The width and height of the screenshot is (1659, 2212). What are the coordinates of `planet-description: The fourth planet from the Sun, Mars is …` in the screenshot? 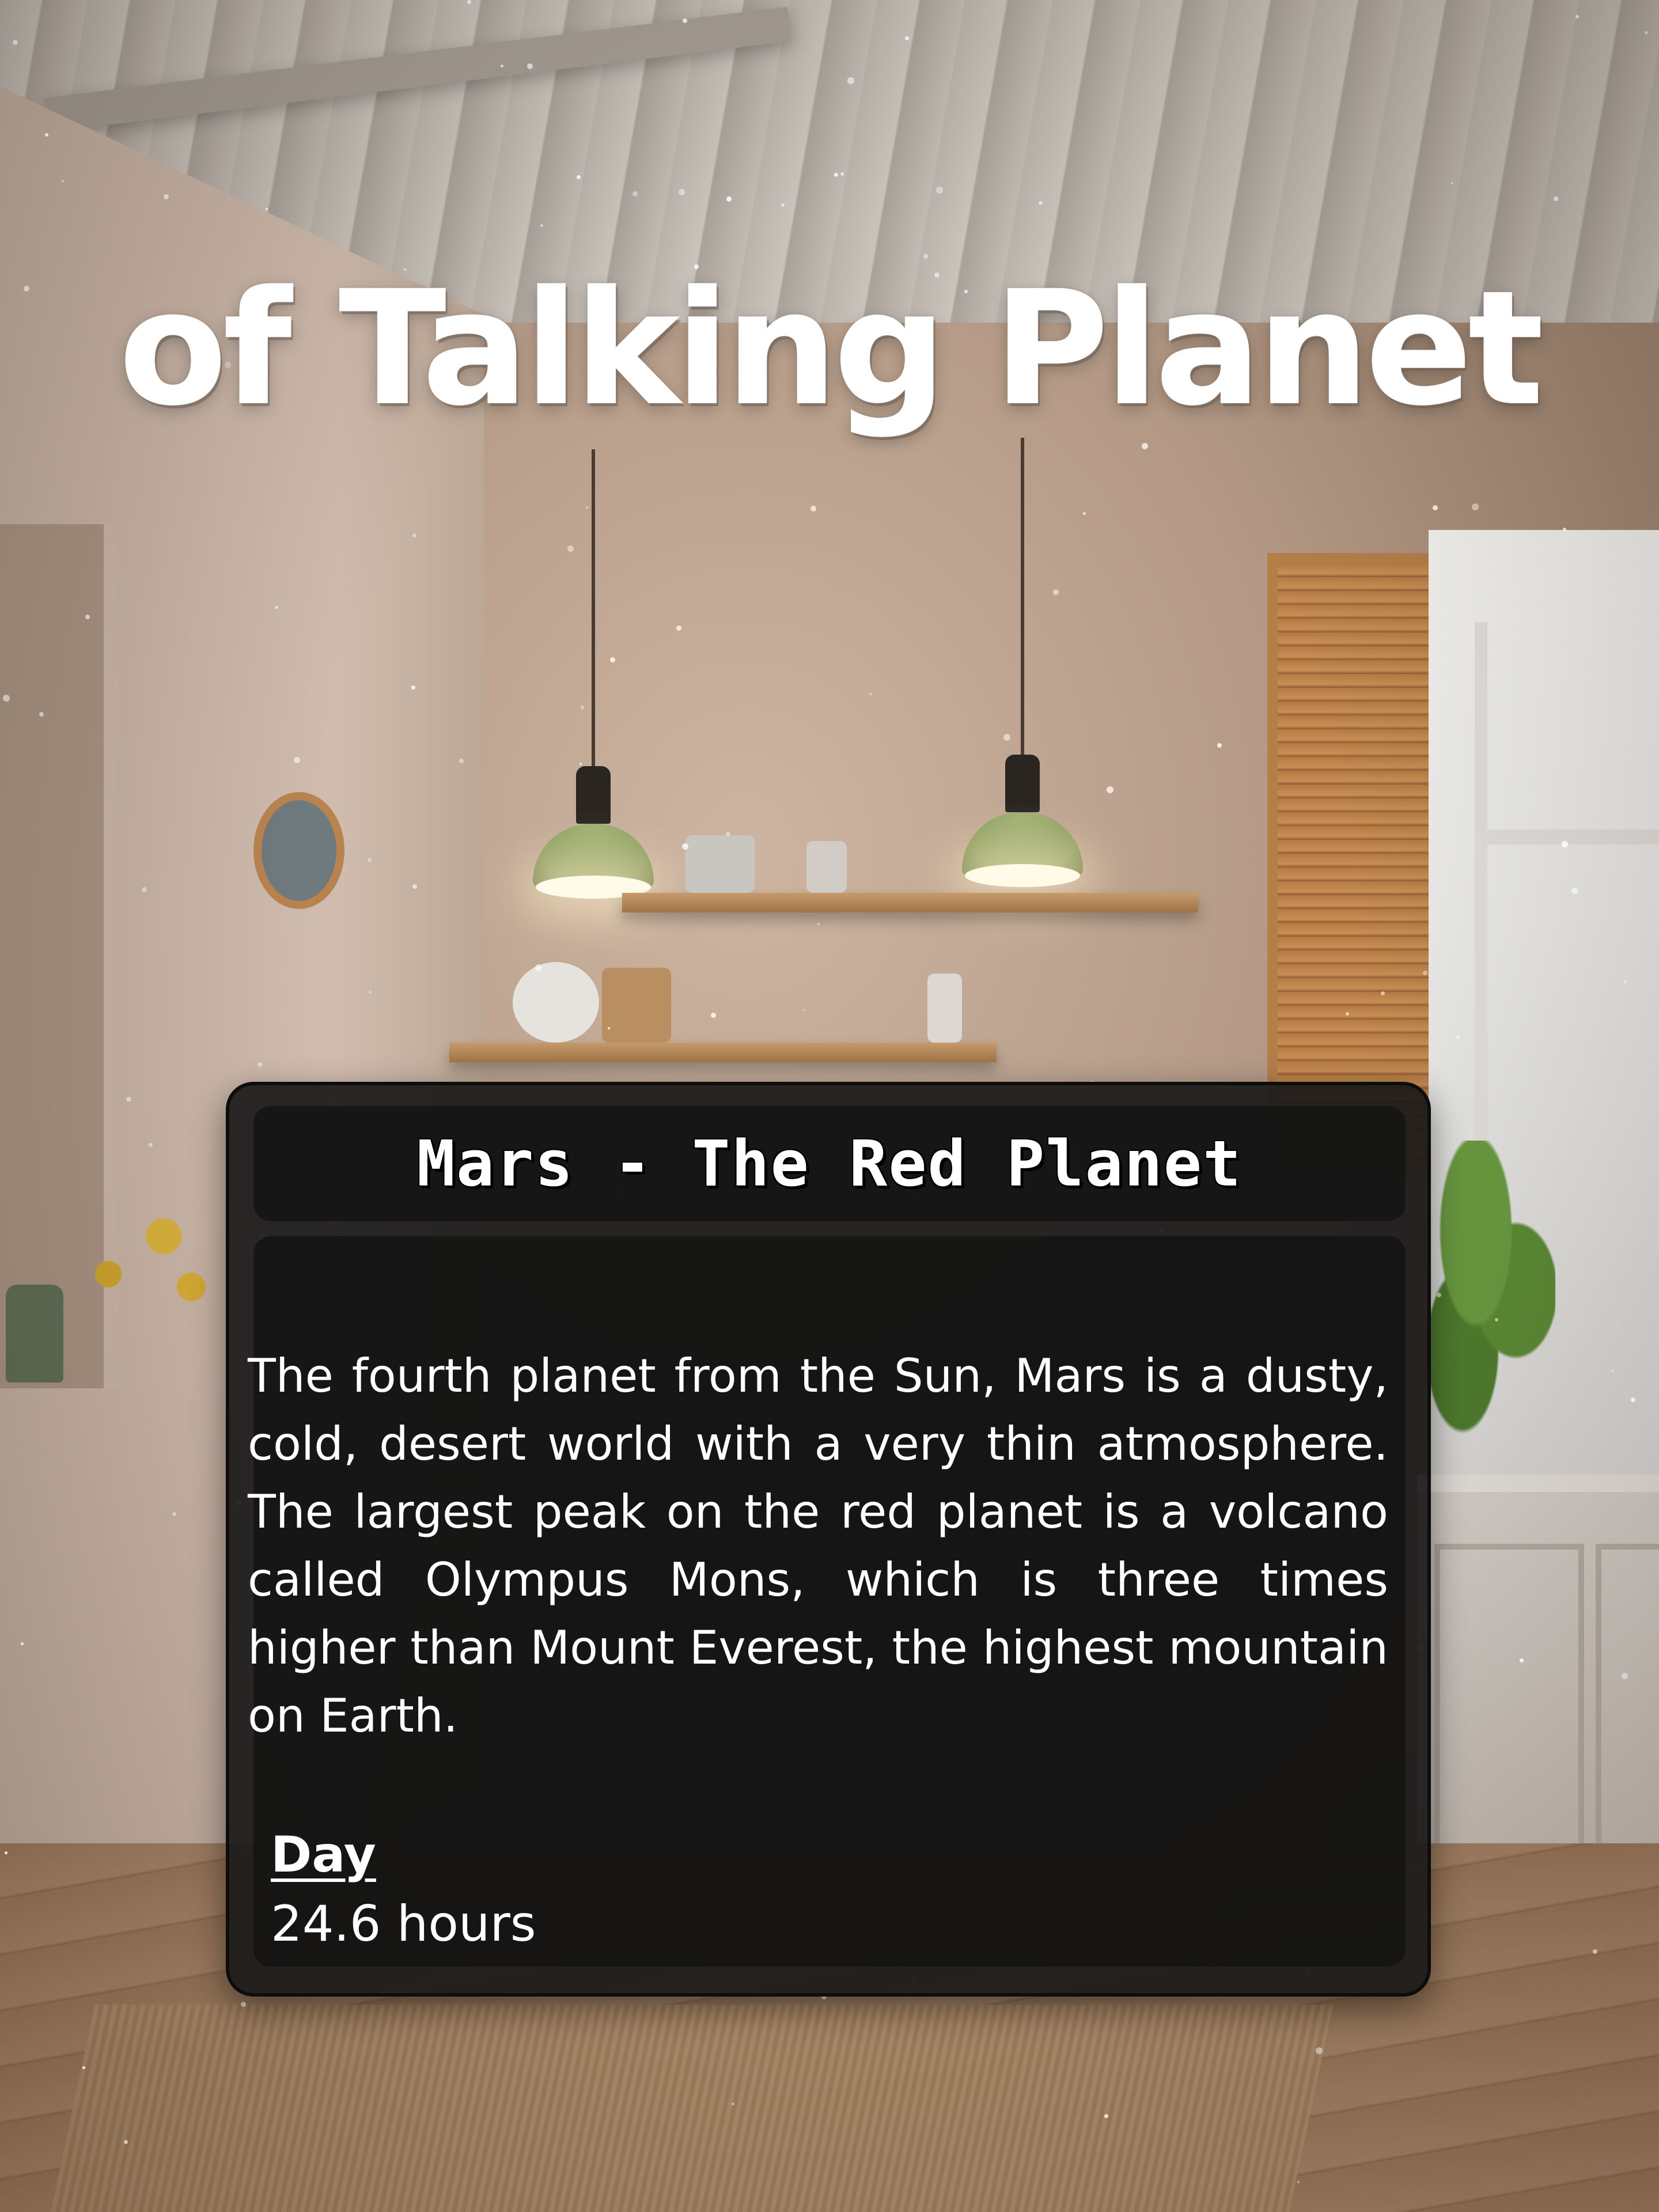 It's located at (818, 1546).